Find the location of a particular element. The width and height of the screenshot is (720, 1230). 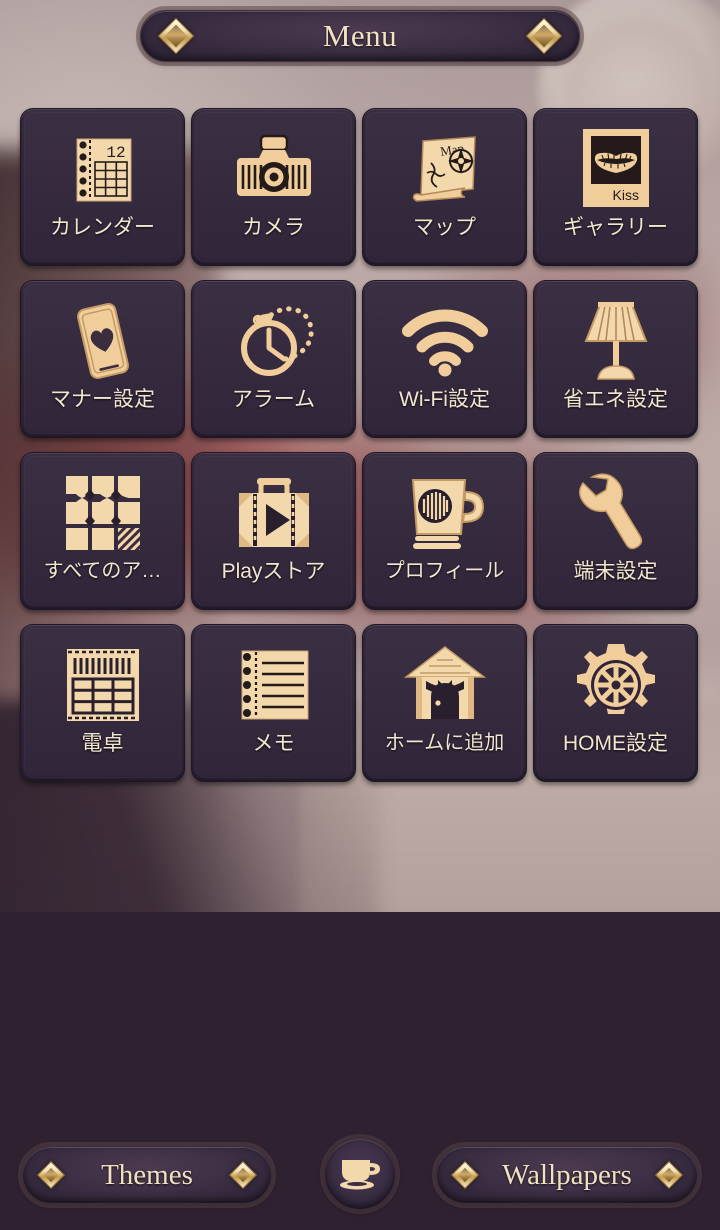

app-tile-manner-mode: マナー設定 is located at coordinates (102, 359).